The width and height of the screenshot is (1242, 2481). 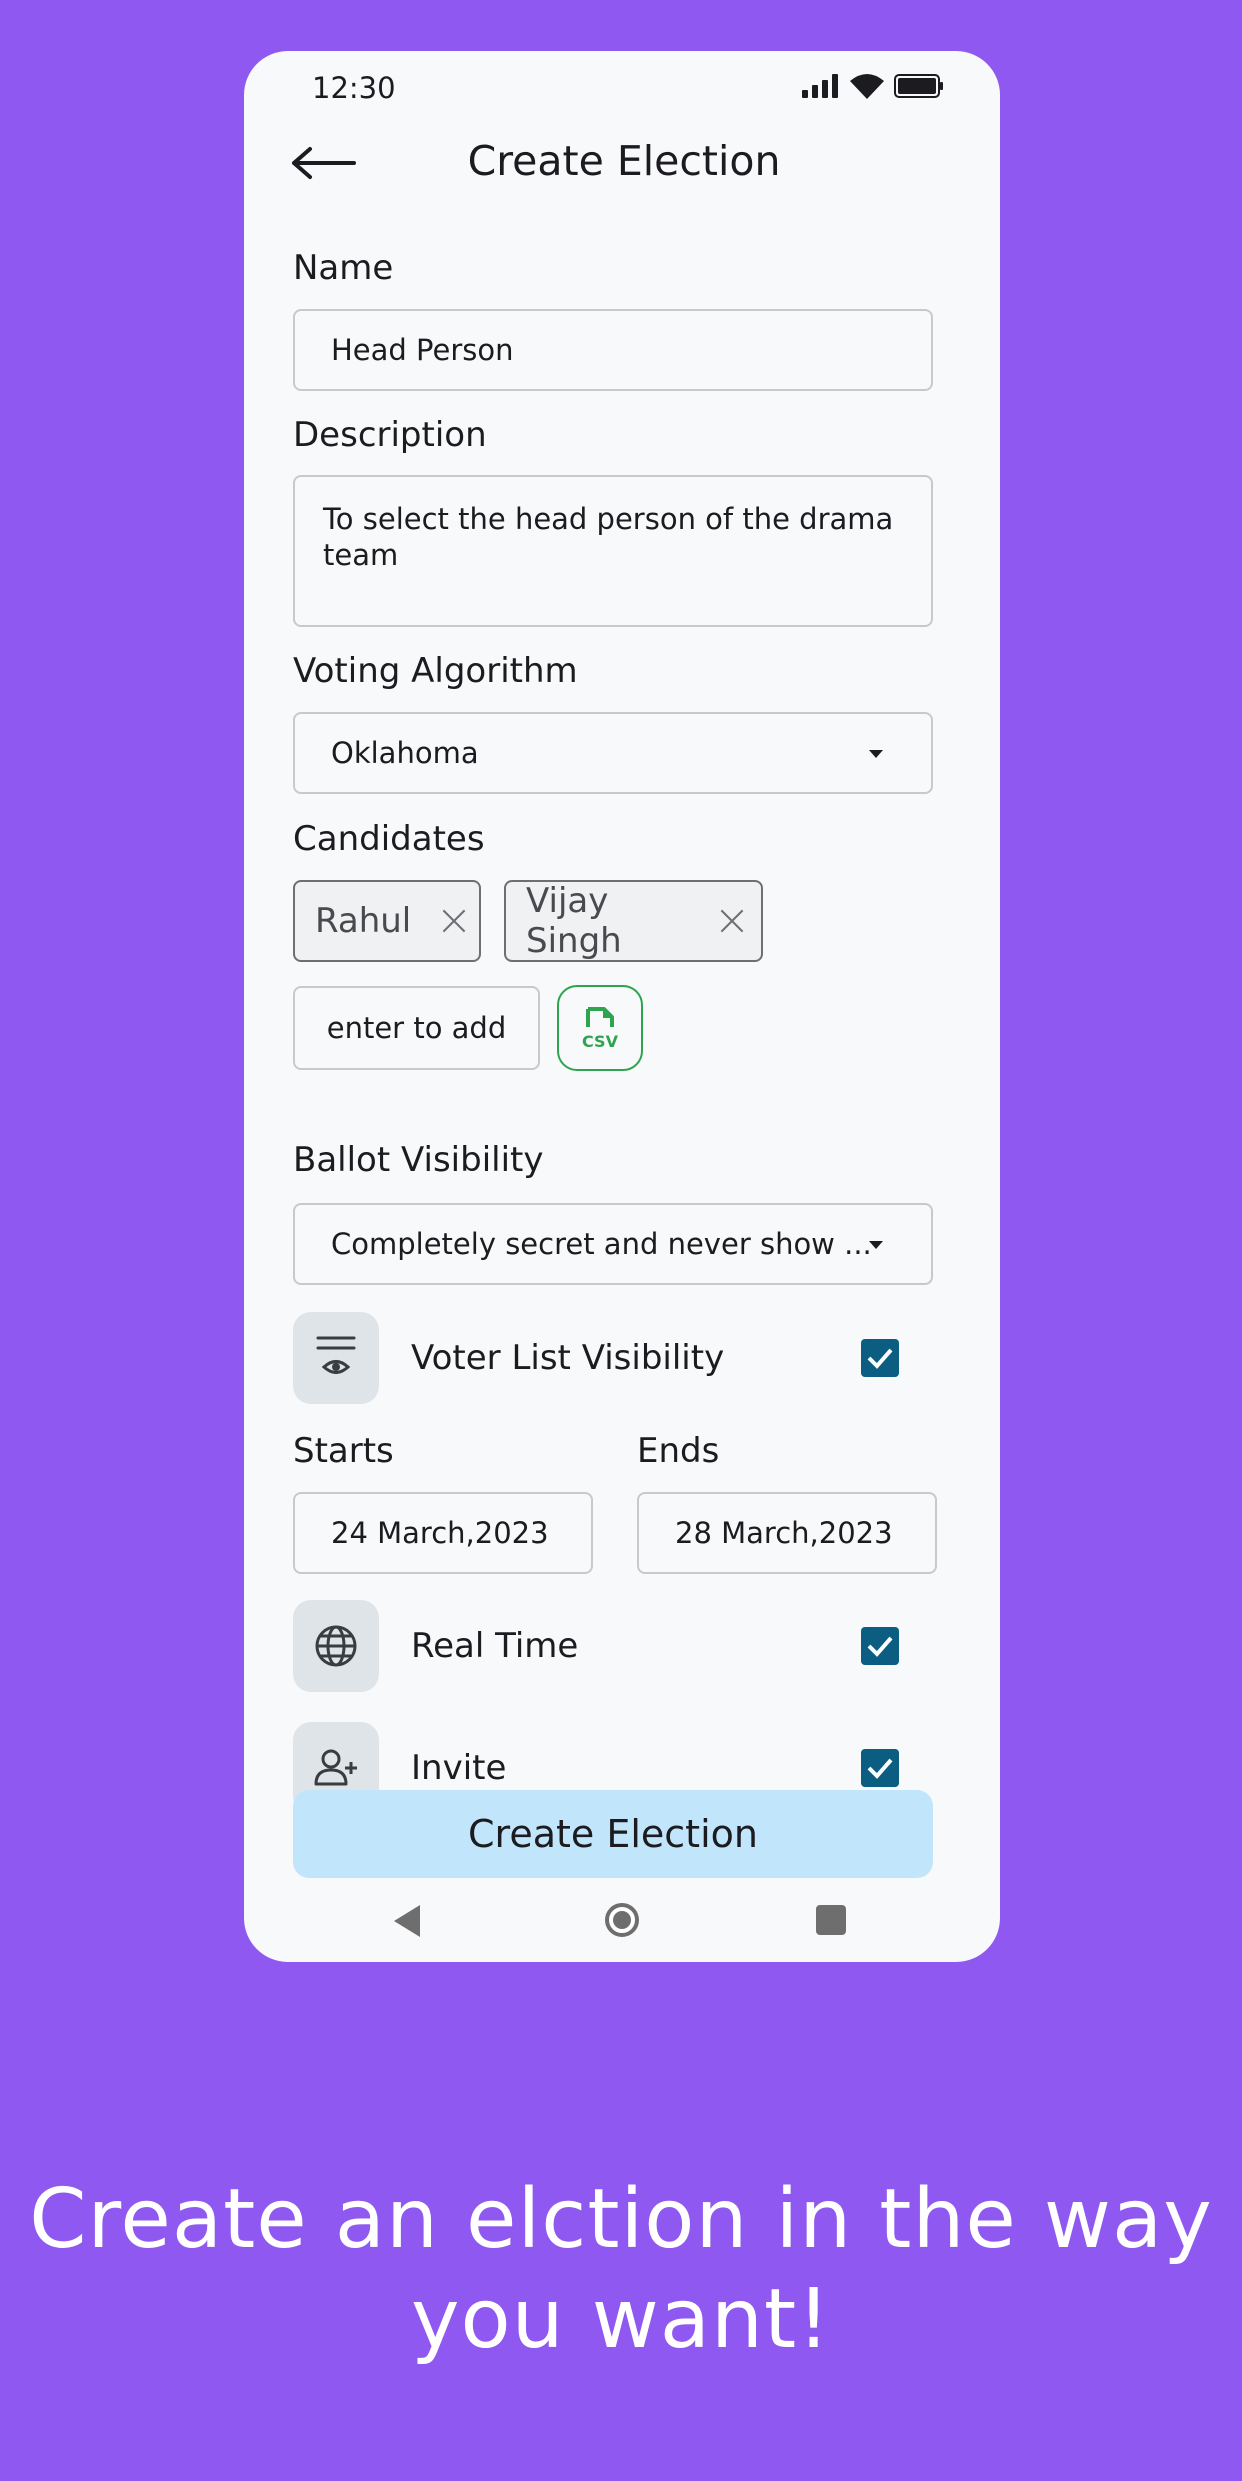 What do you see at coordinates (678, 1451) in the screenshot?
I see `ends-label: Ends` at bounding box center [678, 1451].